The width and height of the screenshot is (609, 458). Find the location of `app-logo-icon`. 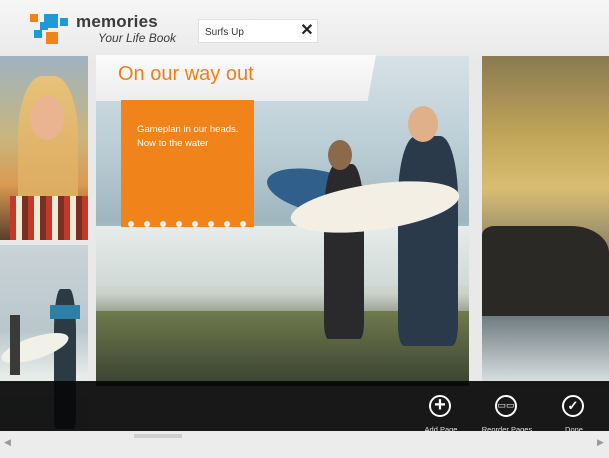

app-logo-icon is located at coordinates (50, 29).